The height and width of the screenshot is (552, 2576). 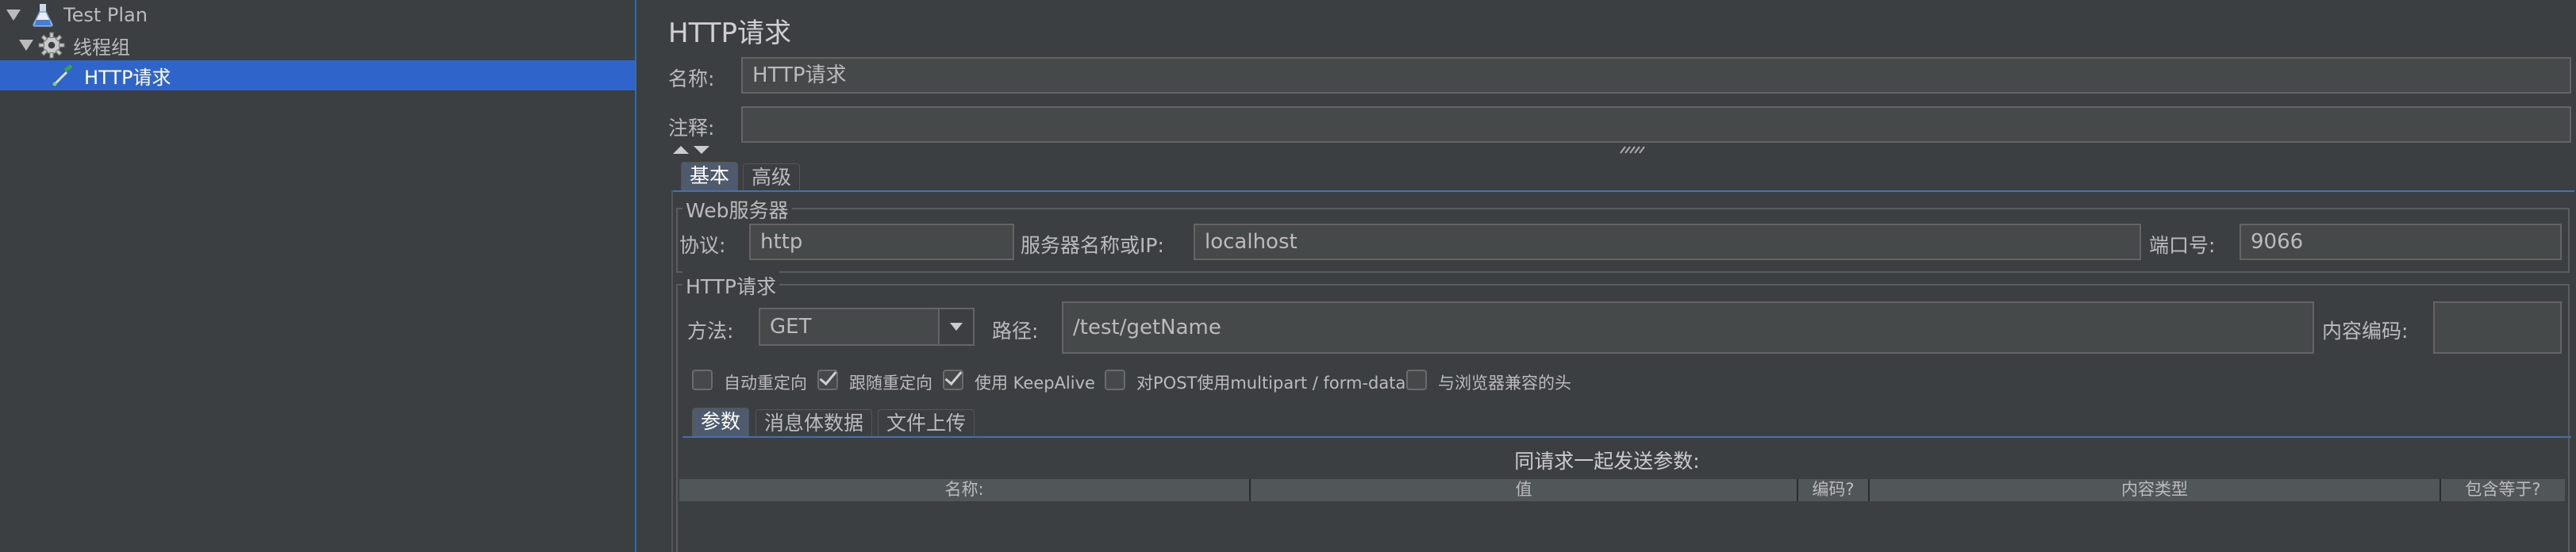 What do you see at coordinates (2182, 245) in the screenshot?
I see `port-label: 端口号:` at bounding box center [2182, 245].